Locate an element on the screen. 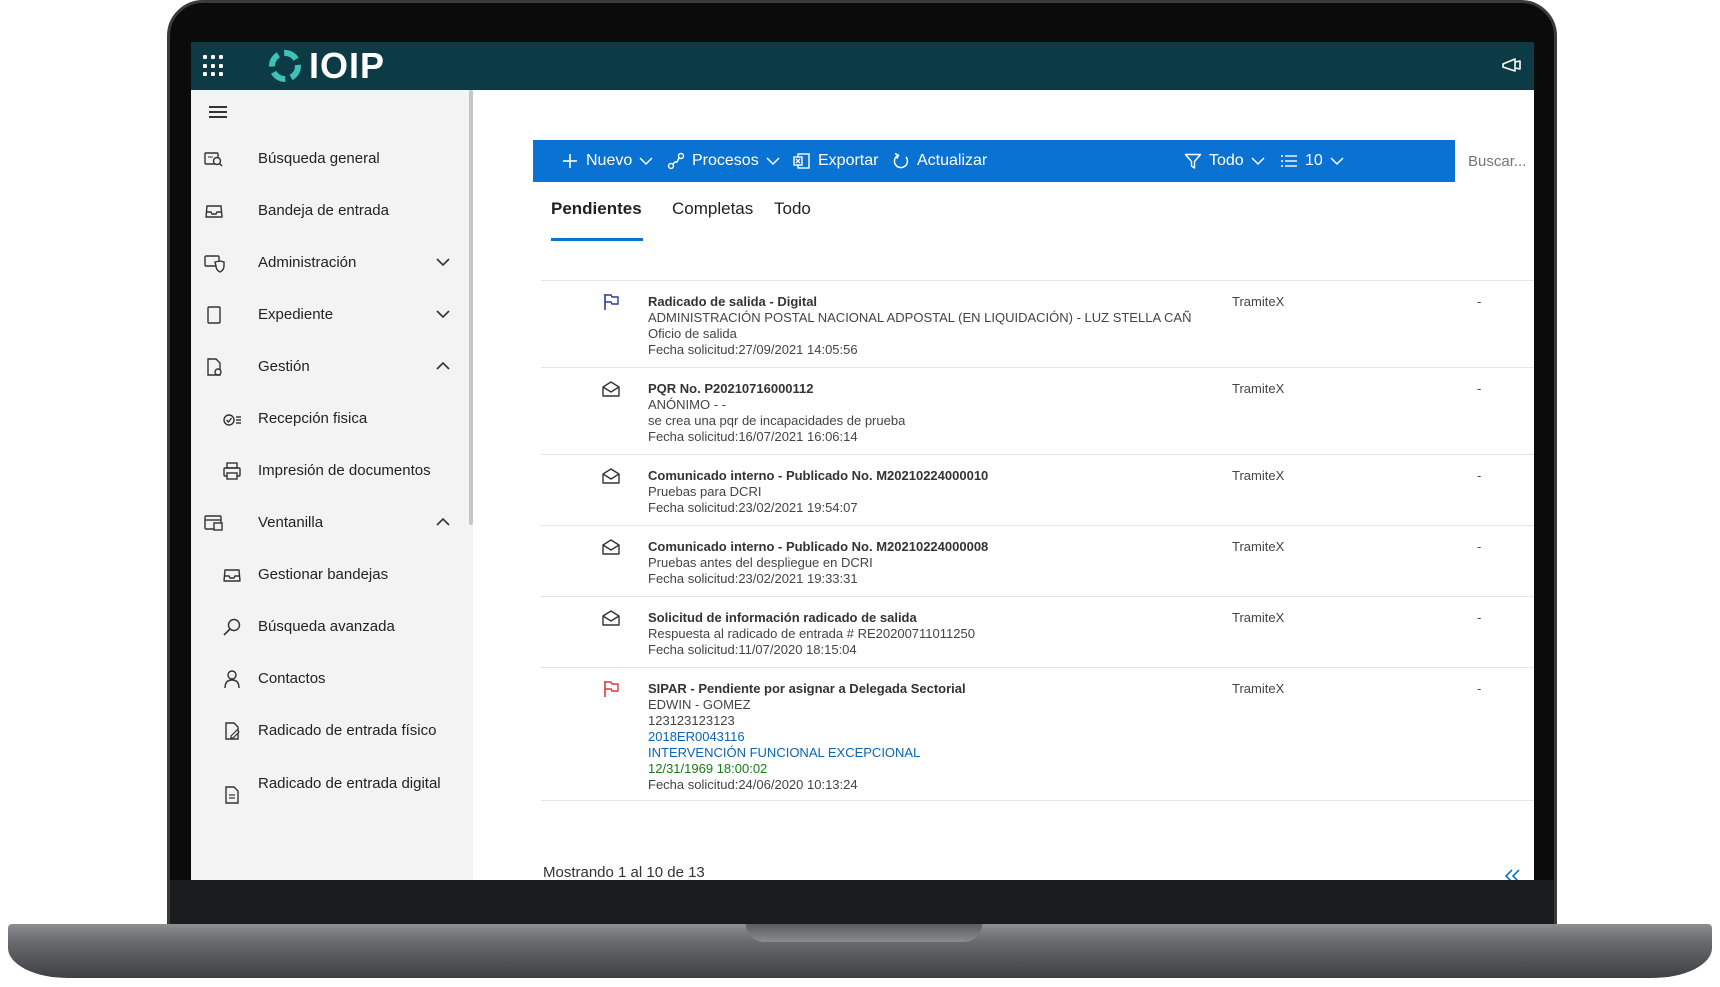  sidebar-item-busqueda-avanzada: Búsqueda avanzada is located at coordinates (329, 627).